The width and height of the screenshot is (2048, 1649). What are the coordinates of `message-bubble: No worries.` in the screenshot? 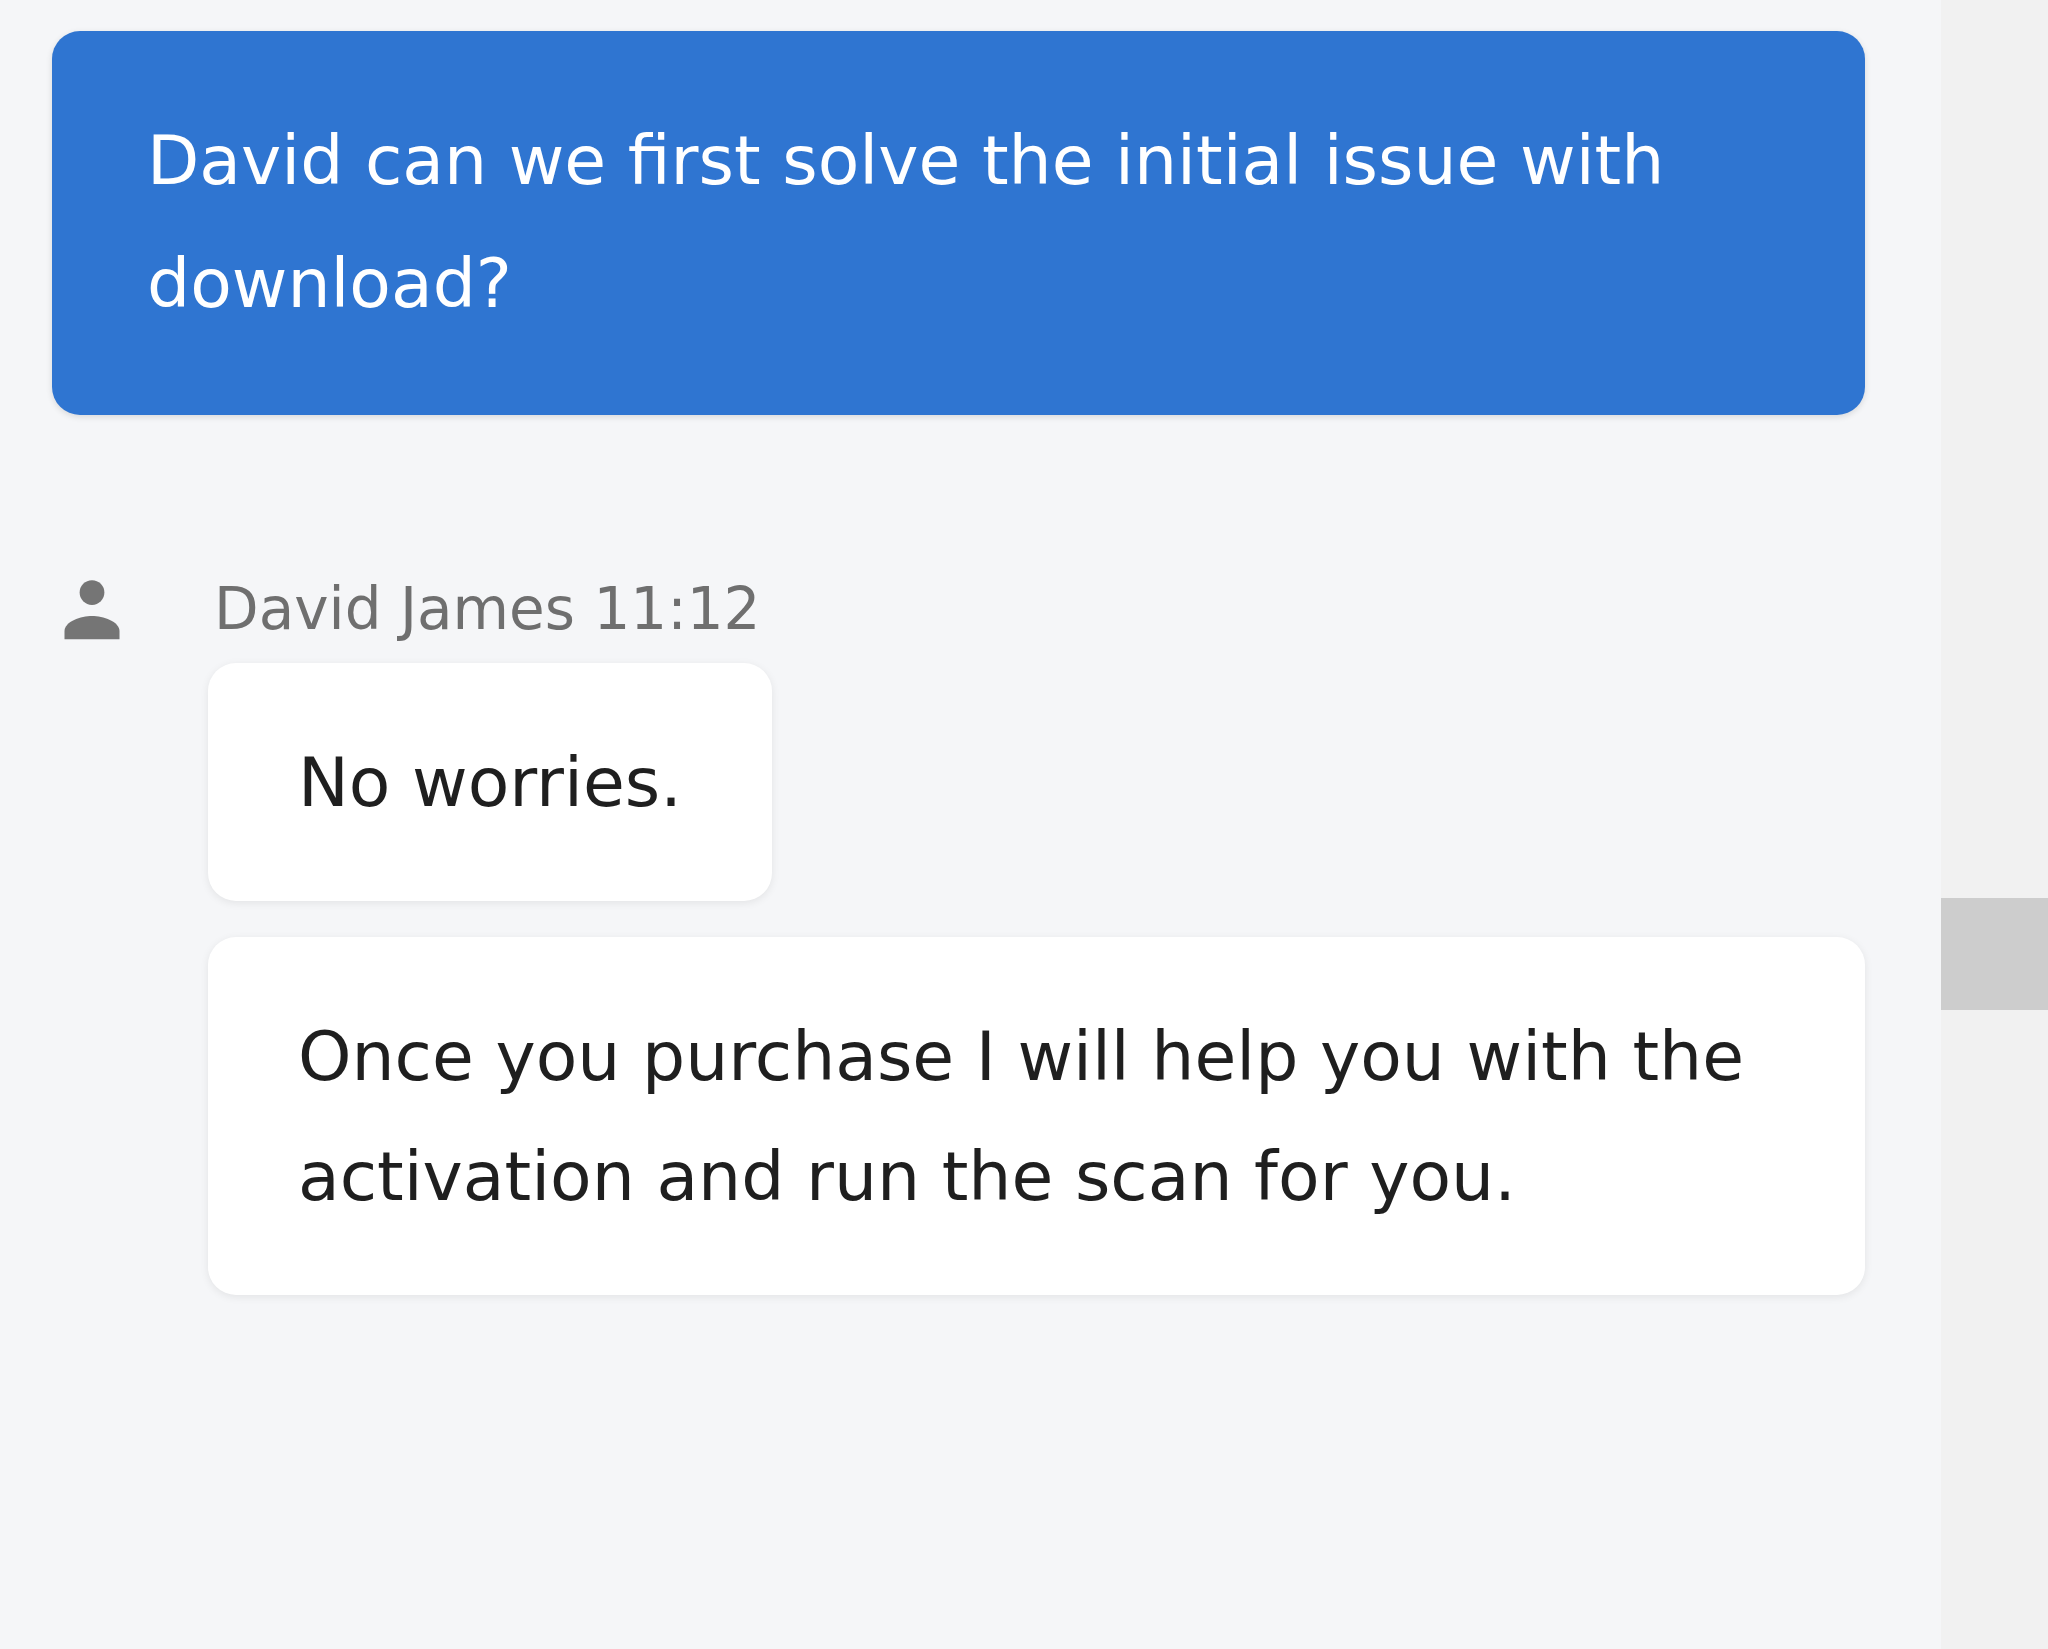 It's located at (490, 782).